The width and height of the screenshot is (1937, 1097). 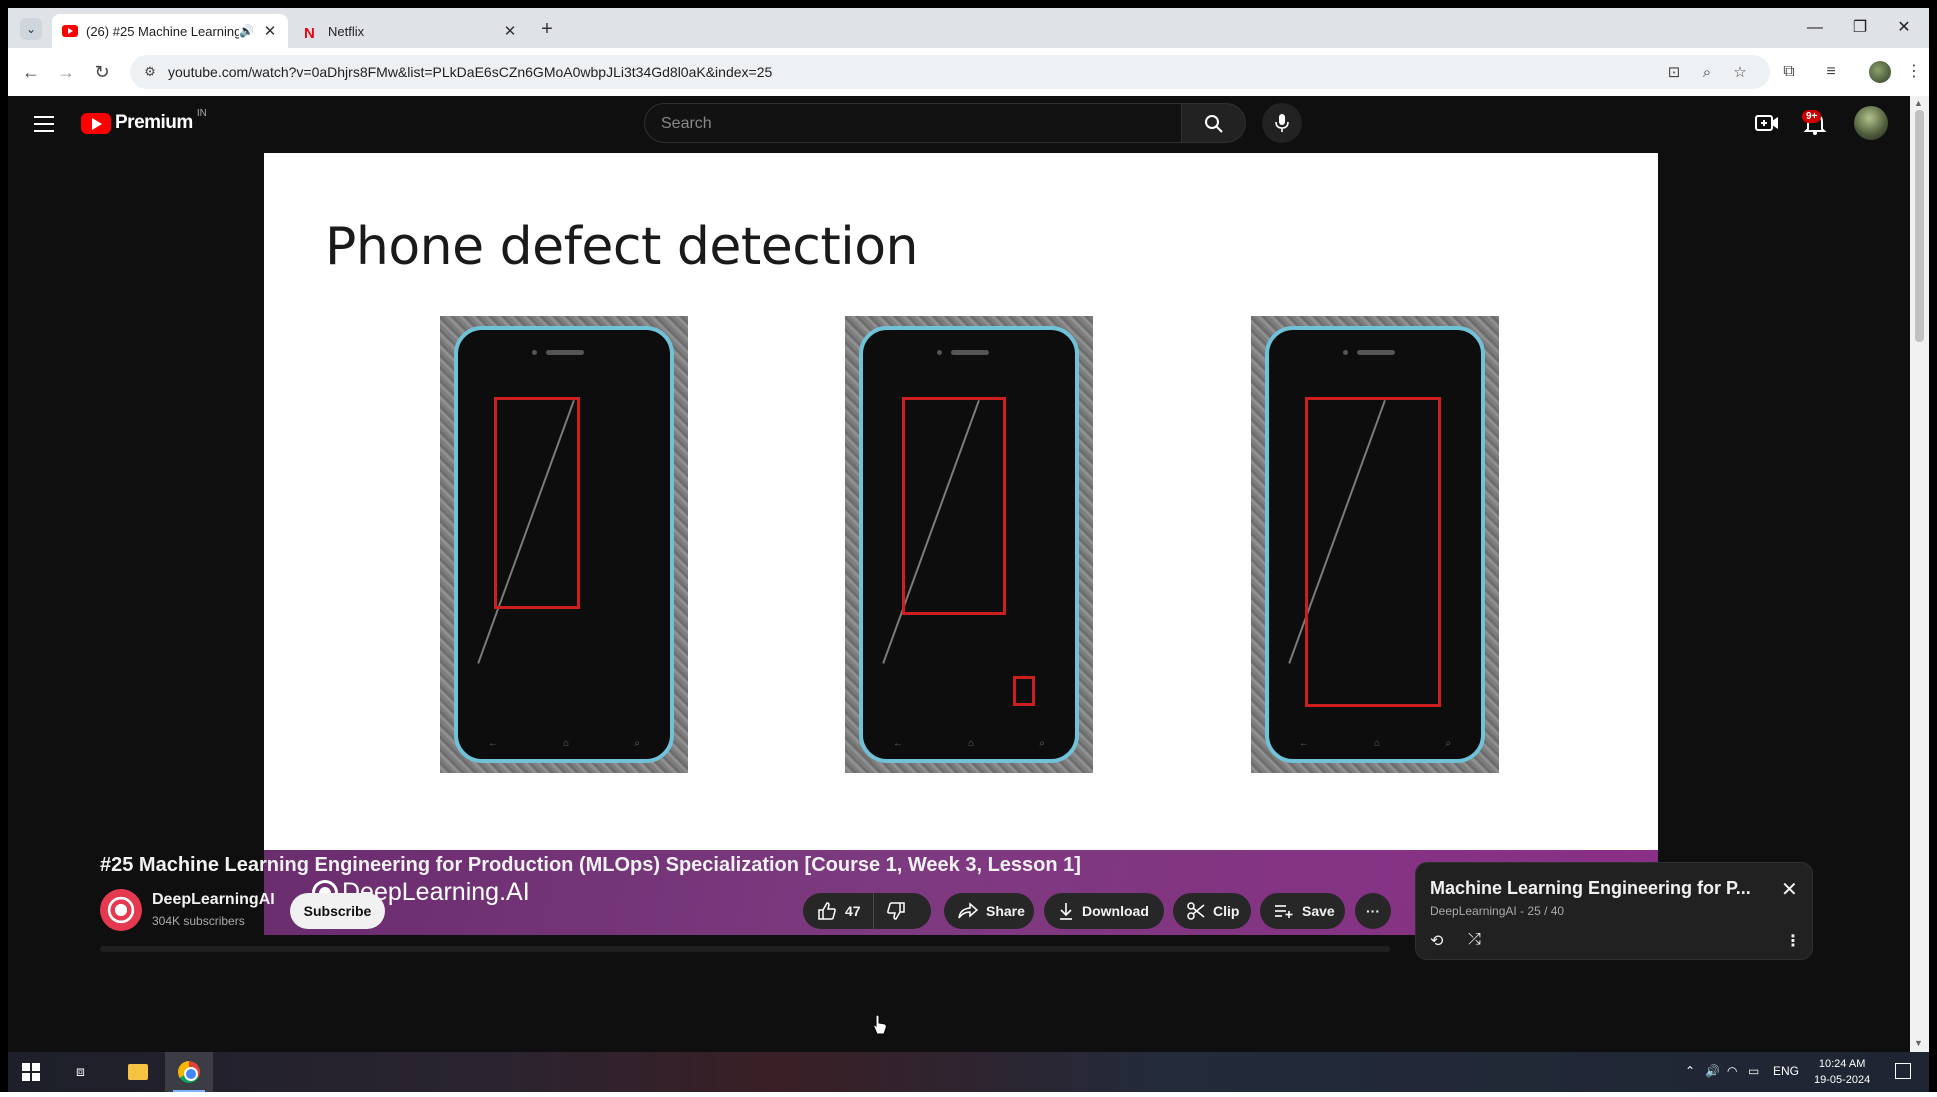 I want to click on clock-date: 19-05-2024, so click(x=1842, y=1080).